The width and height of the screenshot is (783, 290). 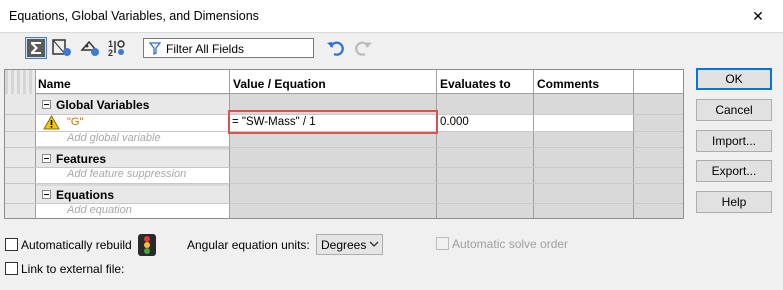 What do you see at coordinates (46, 104) in the screenshot?
I see `collapse-global-variables-icon` at bounding box center [46, 104].